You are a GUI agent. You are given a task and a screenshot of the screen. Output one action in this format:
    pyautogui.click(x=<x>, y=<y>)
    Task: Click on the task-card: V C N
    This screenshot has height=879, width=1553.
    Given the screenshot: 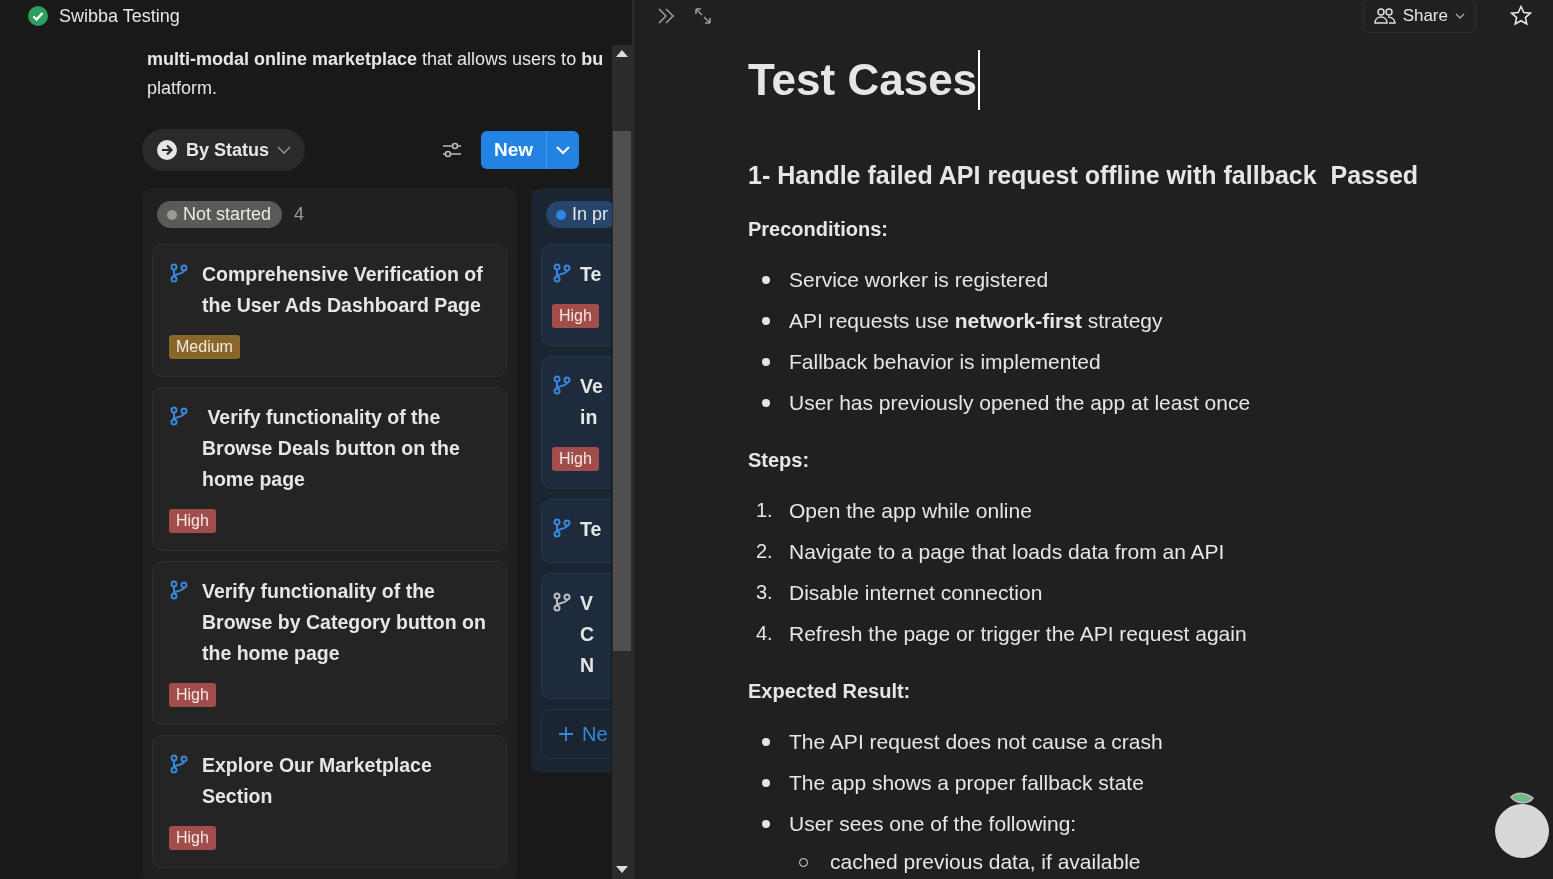 What is the action you would take?
    pyautogui.click(x=576, y=636)
    